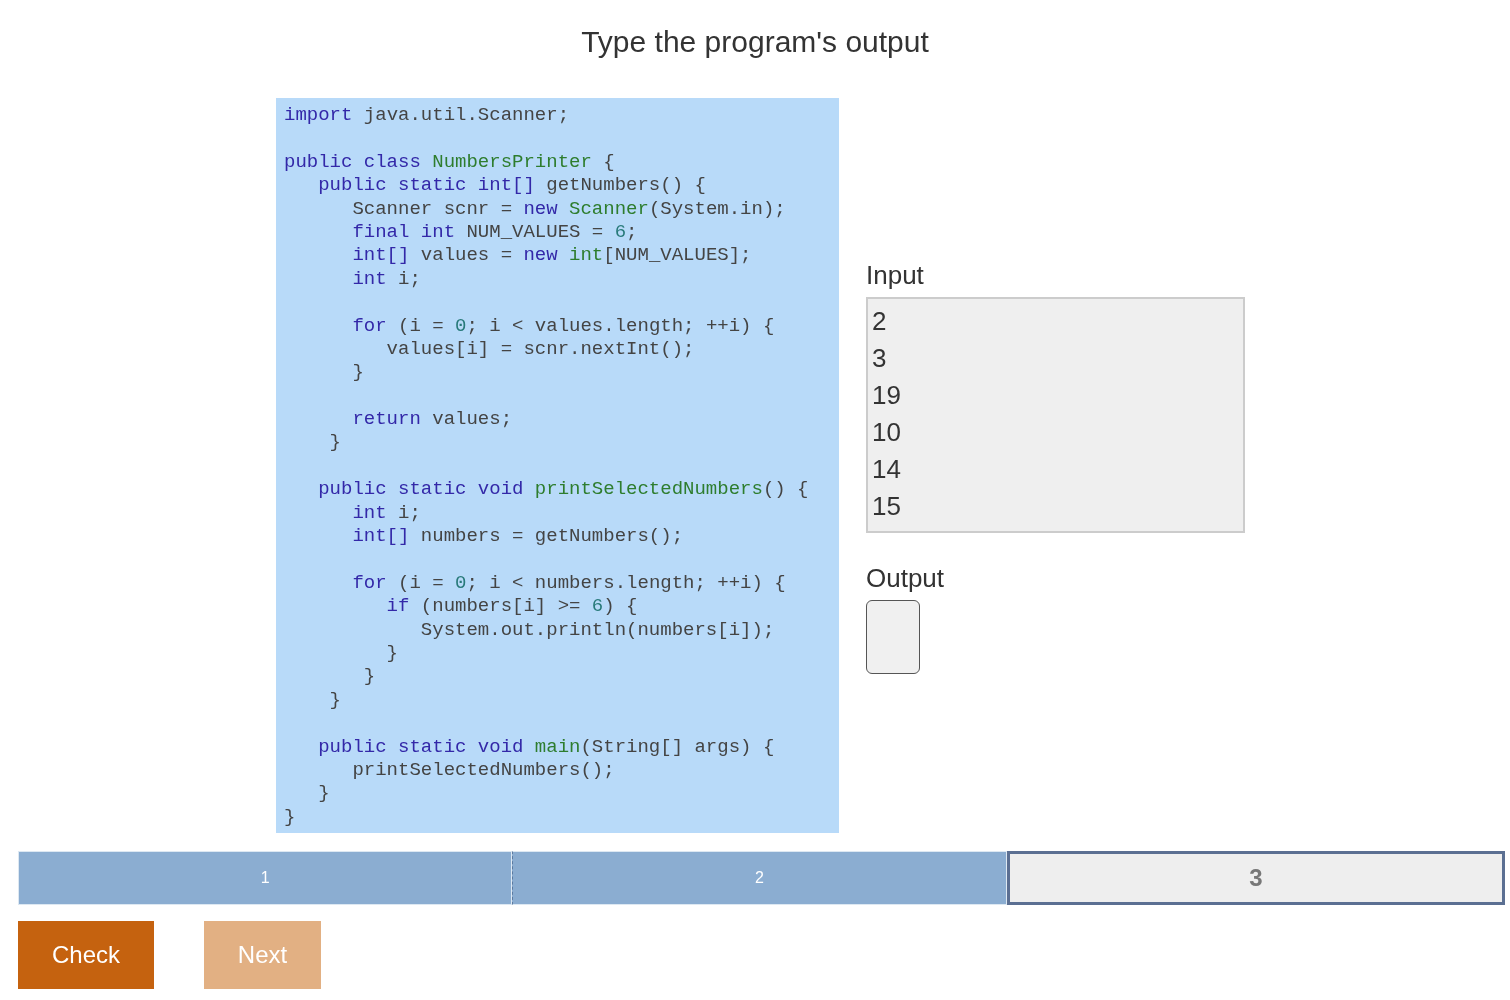 The height and width of the screenshot is (1000, 1510). I want to click on code-line: for (i = 0; i < numbers.length; ++i) {, so click(569, 583).